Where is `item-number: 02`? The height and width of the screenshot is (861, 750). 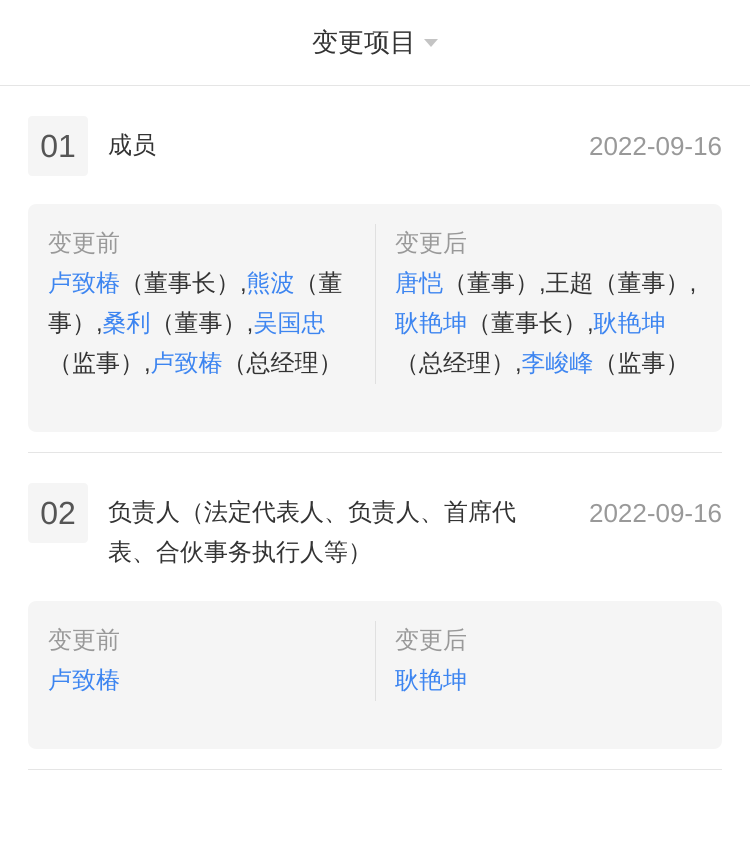 item-number: 02 is located at coordinates (58, 513).